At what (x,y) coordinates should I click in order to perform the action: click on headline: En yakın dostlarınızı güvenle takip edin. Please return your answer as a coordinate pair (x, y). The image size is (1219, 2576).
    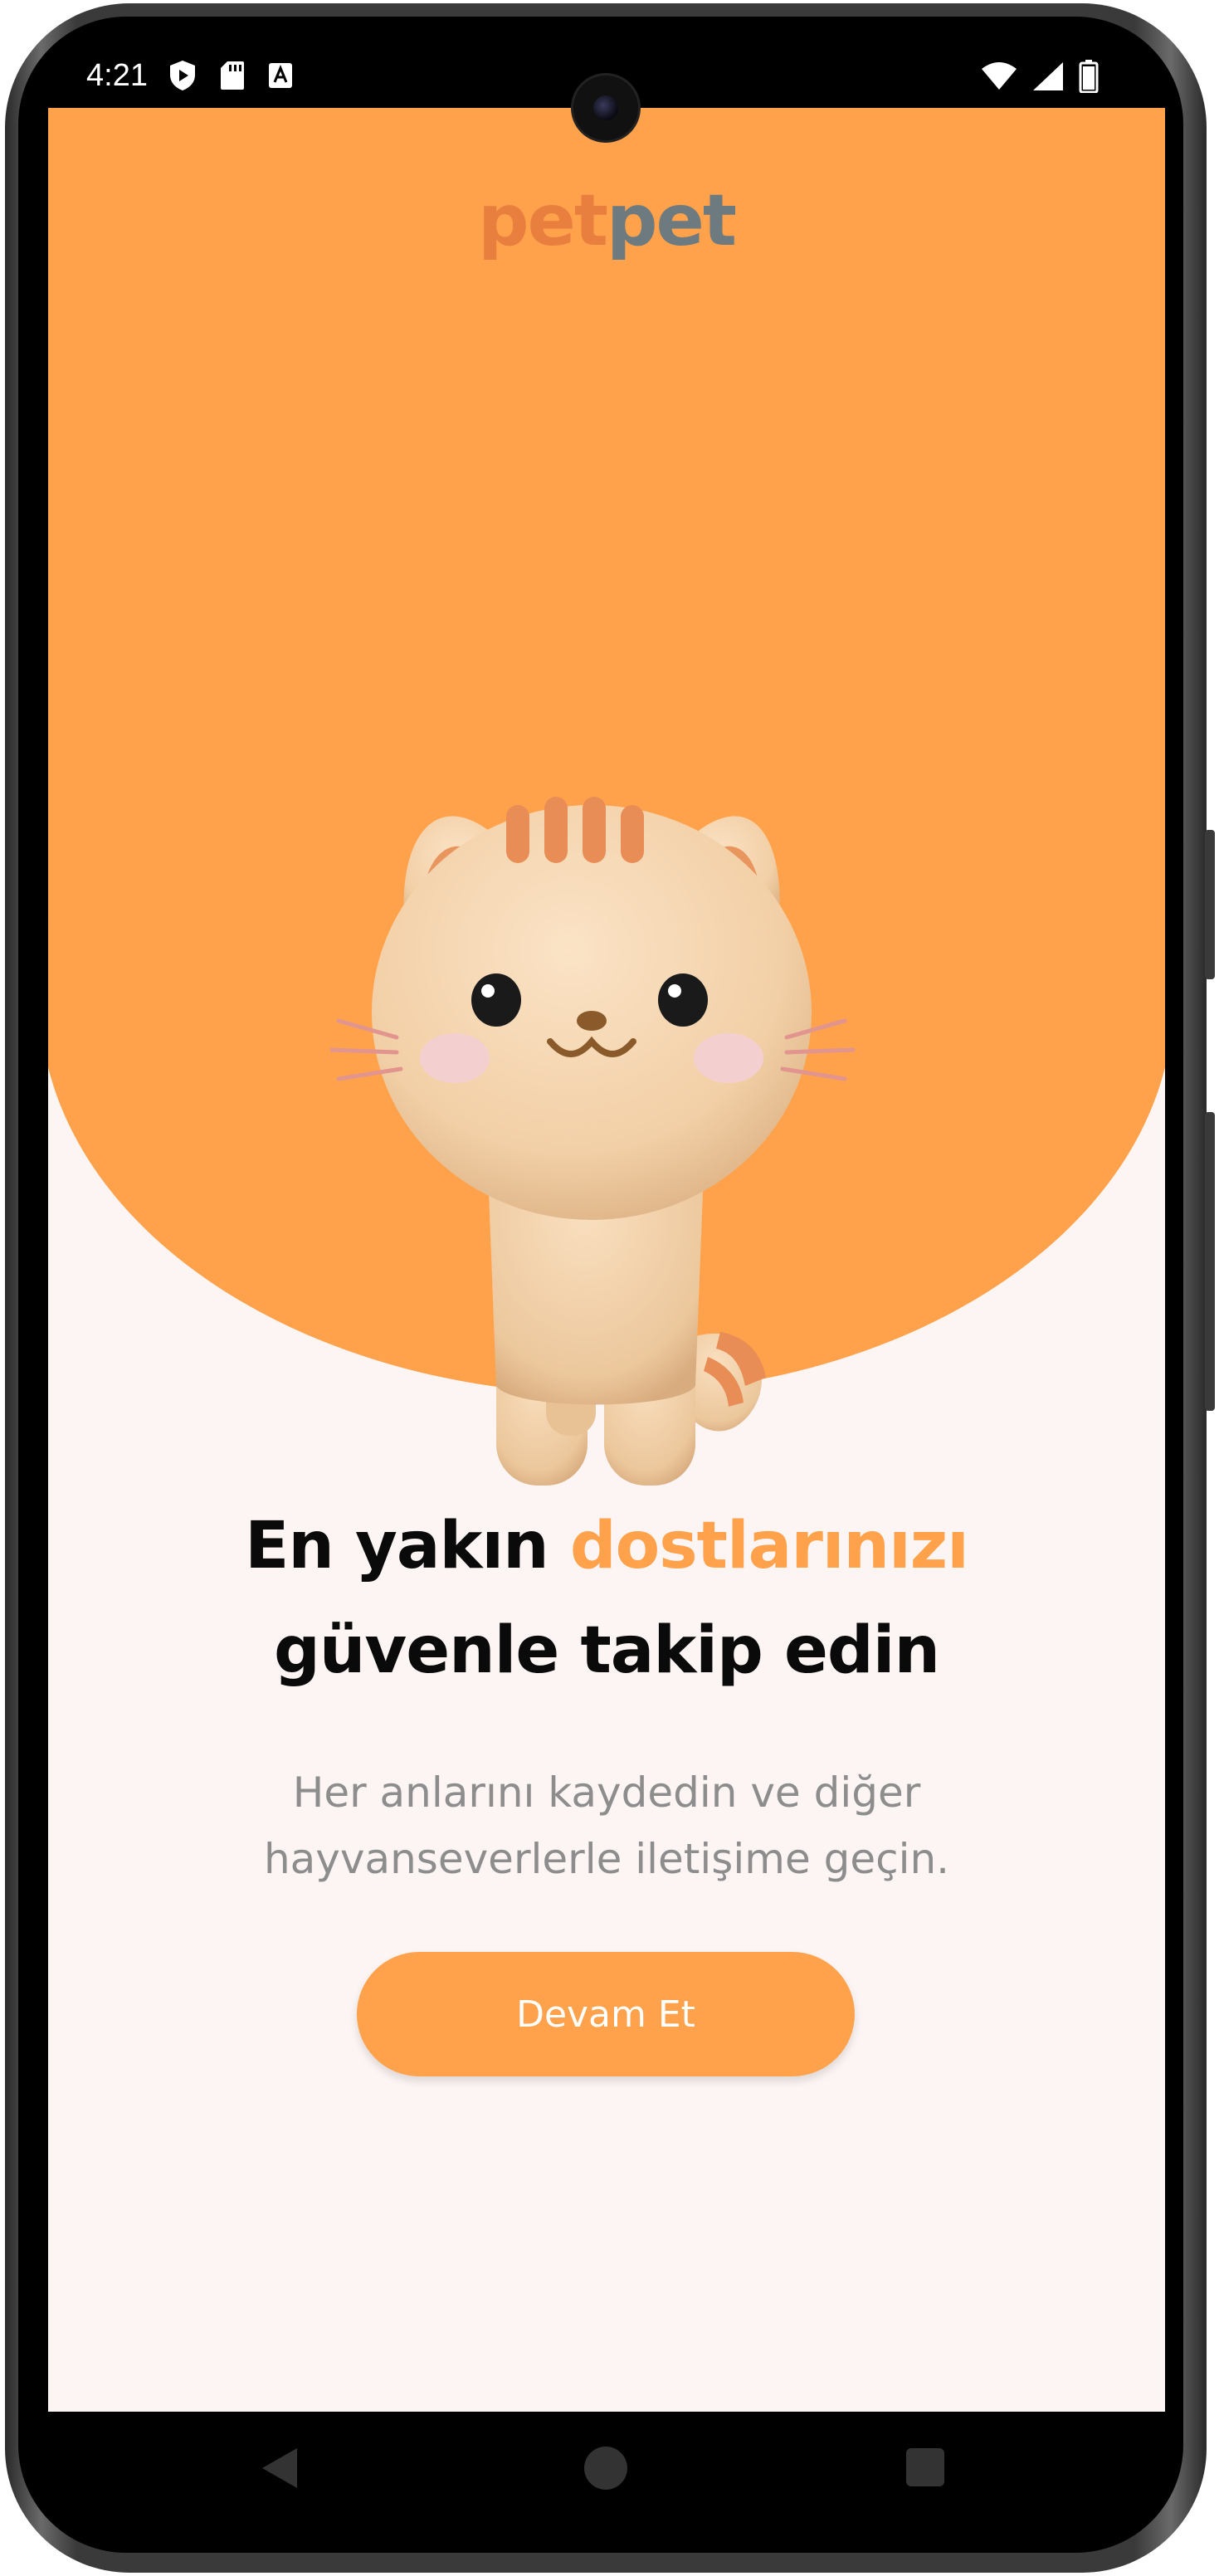
    Looking at the image, I should click on (607, 1599).